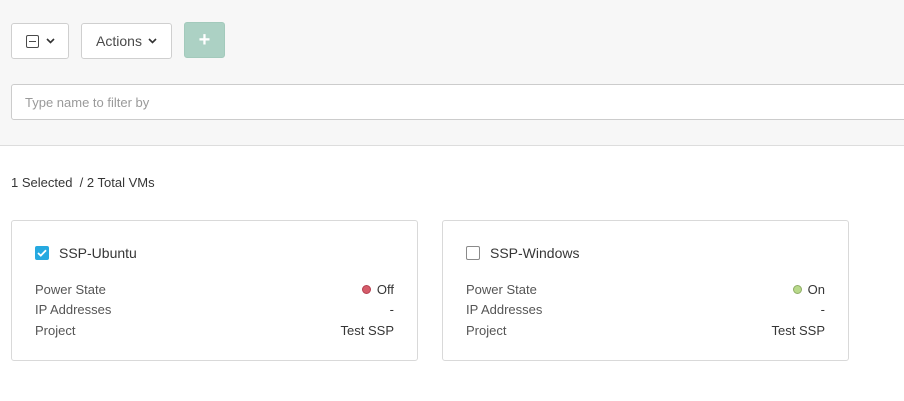  I want to click on bulk-select-dropdown, so click(40, 41).